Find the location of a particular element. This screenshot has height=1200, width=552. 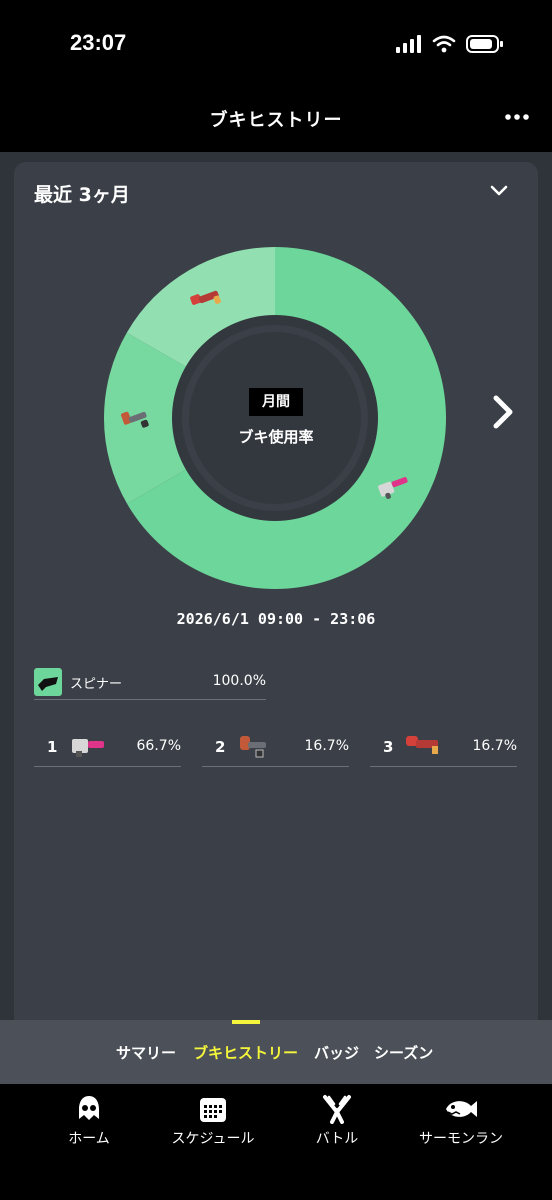

chevron-down-icon is located at coordinates (499, 190).